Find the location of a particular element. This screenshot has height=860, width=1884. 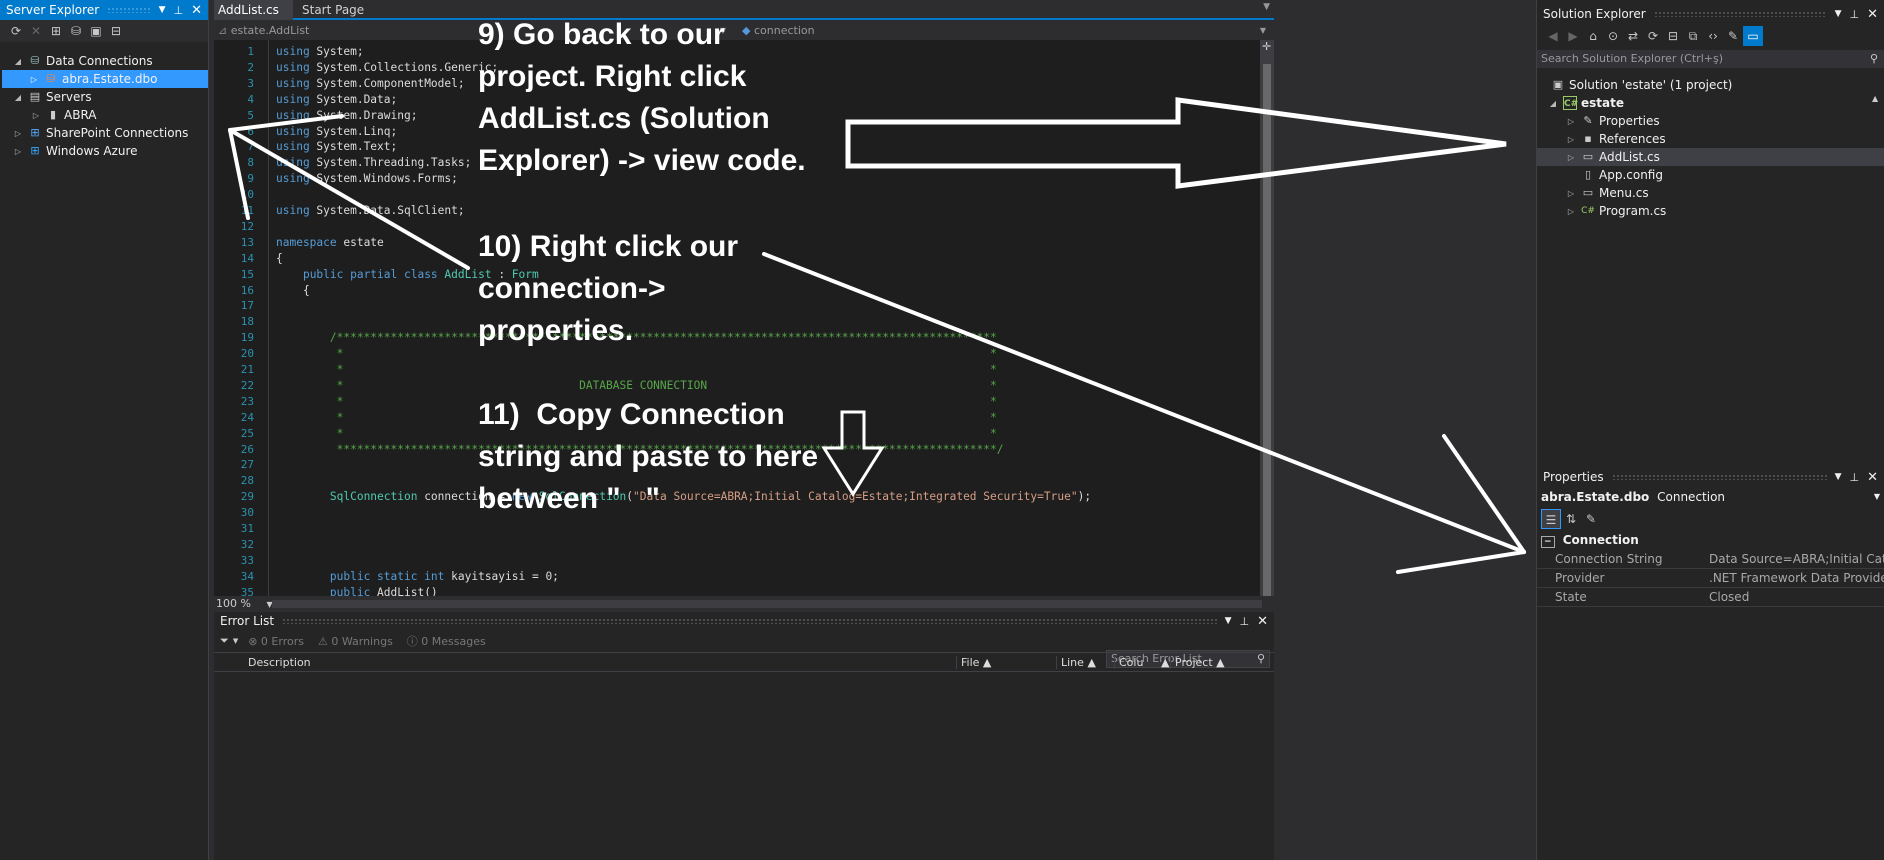

tree-item-properties: ▷ ✎ Properties is located at coordinates (1612, 121).